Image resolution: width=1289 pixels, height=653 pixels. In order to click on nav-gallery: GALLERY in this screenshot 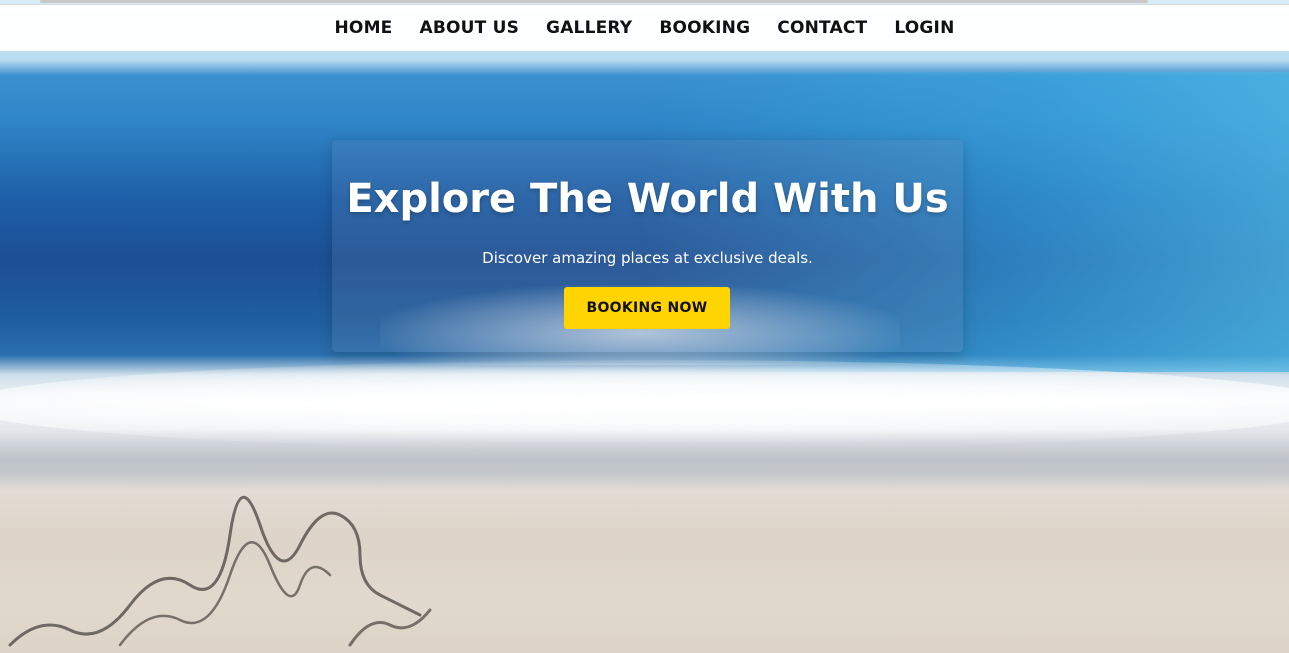, I will do `click(589, 28)`.